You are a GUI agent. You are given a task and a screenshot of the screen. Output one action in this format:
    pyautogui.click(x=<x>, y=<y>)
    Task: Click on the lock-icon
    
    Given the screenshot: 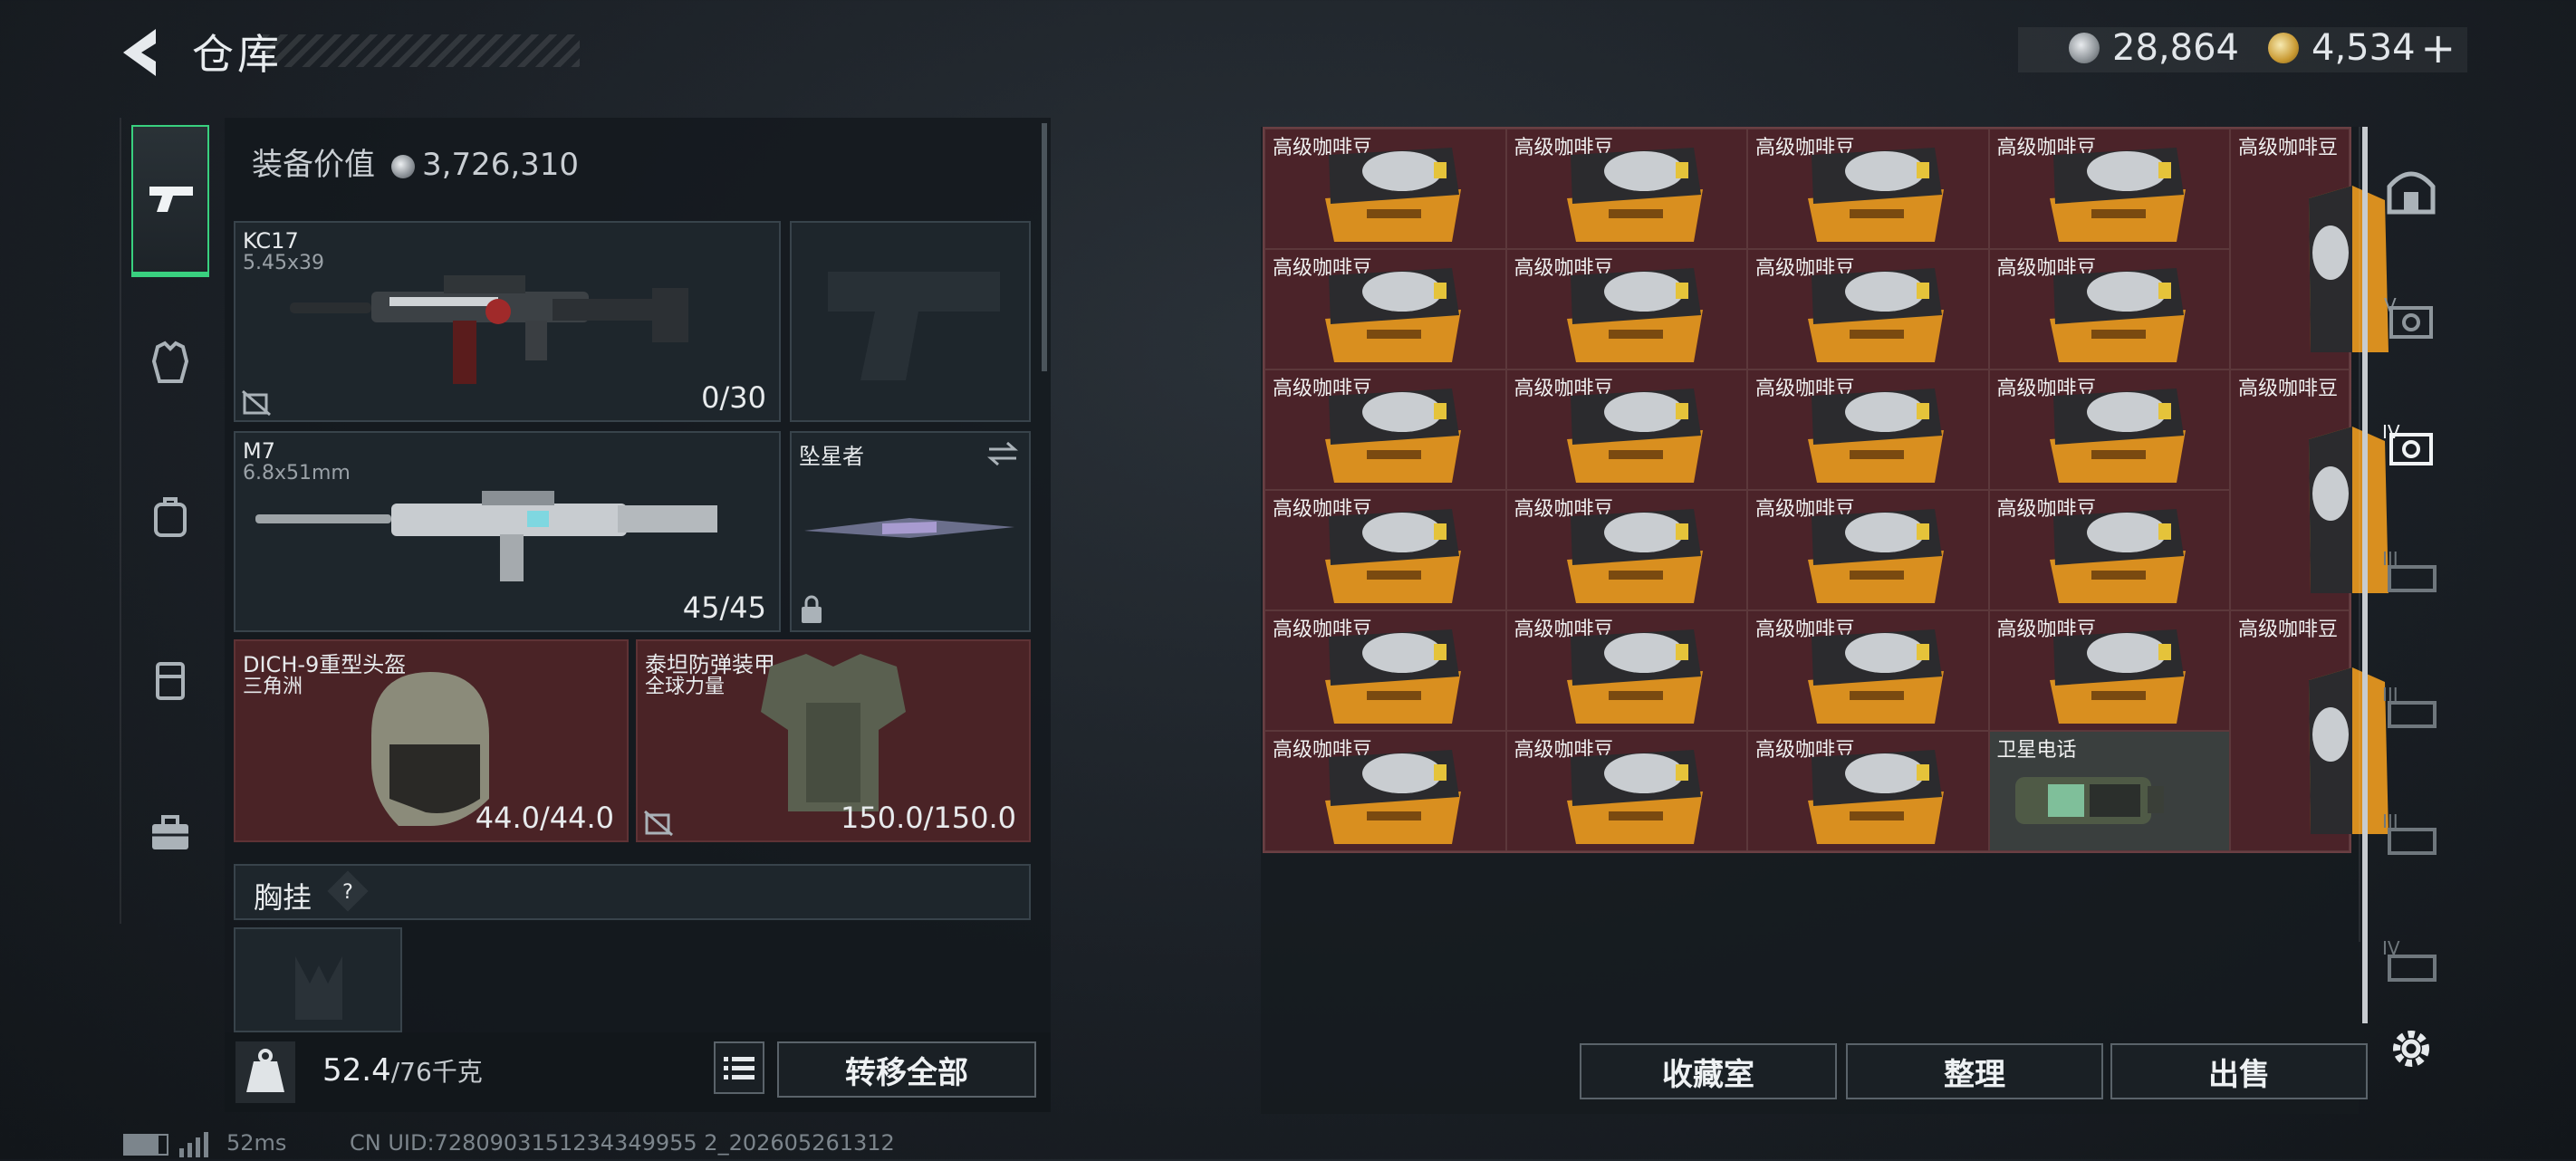 What is the action you would take?
    pyautogui.click(x=812, y=609)
    